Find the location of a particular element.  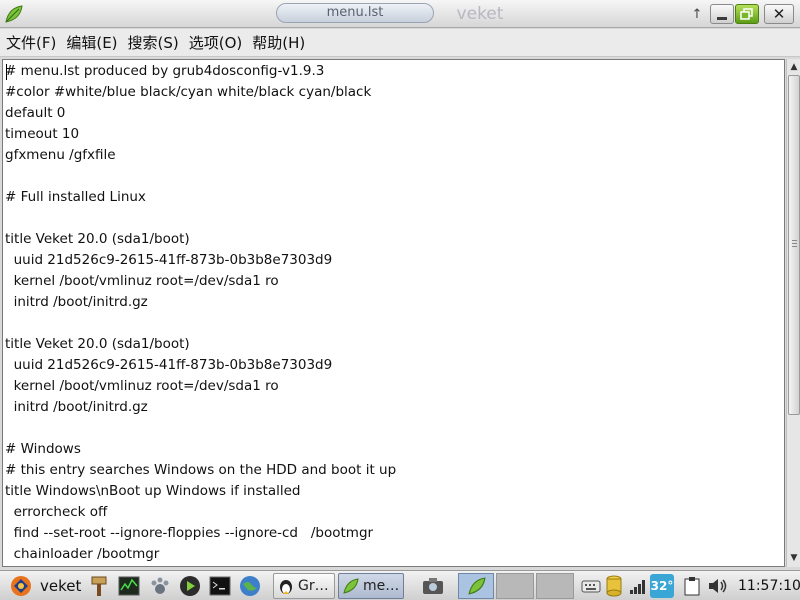

pin-icon: ↑ is located at coordinates (697, 14).